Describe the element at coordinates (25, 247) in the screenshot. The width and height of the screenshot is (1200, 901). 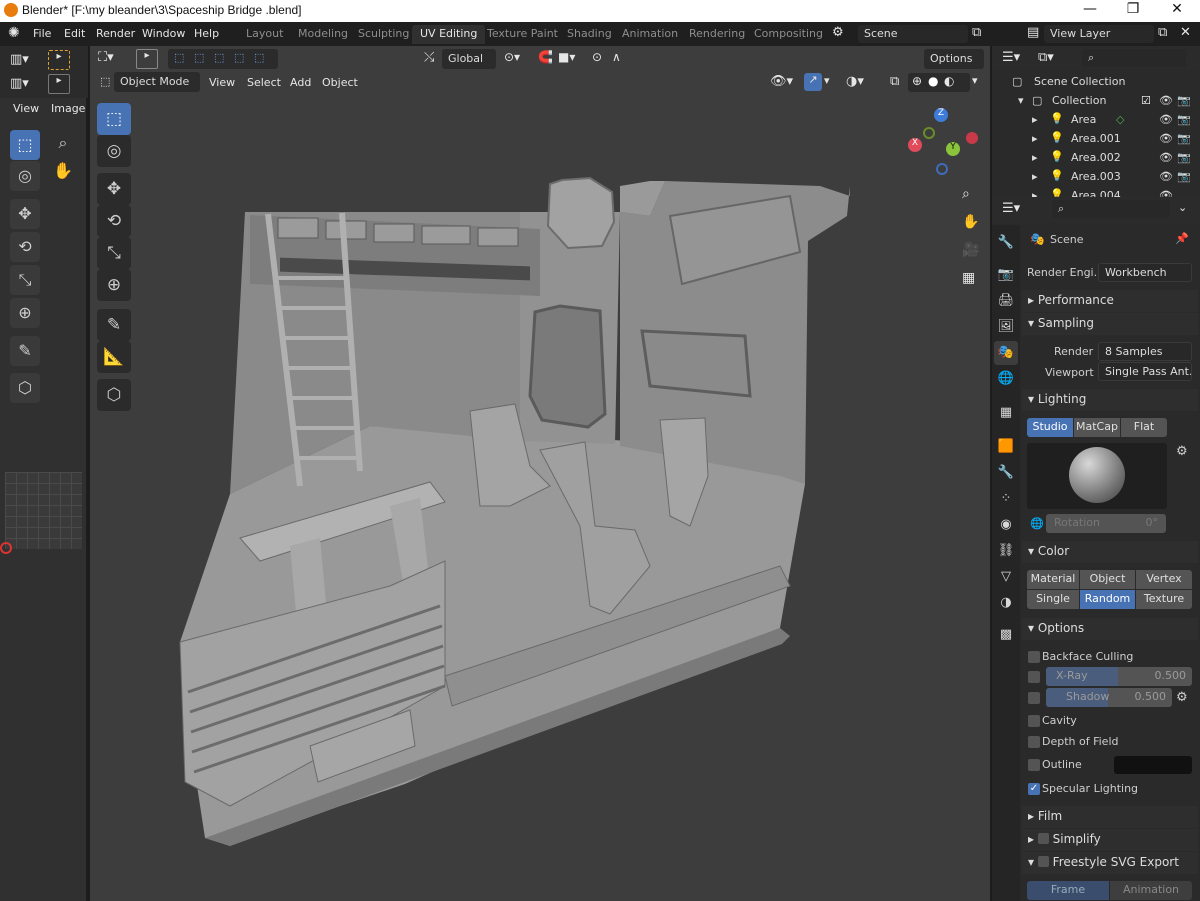
I see `rotate-tool-button: ⟲` at that location.